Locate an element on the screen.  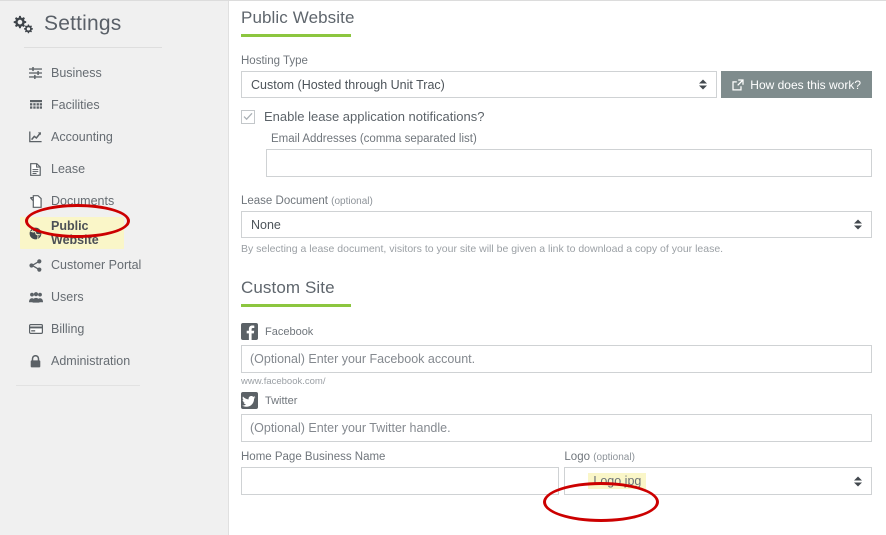
enable-notifications-checkbox is located at coordinates (248, 116).